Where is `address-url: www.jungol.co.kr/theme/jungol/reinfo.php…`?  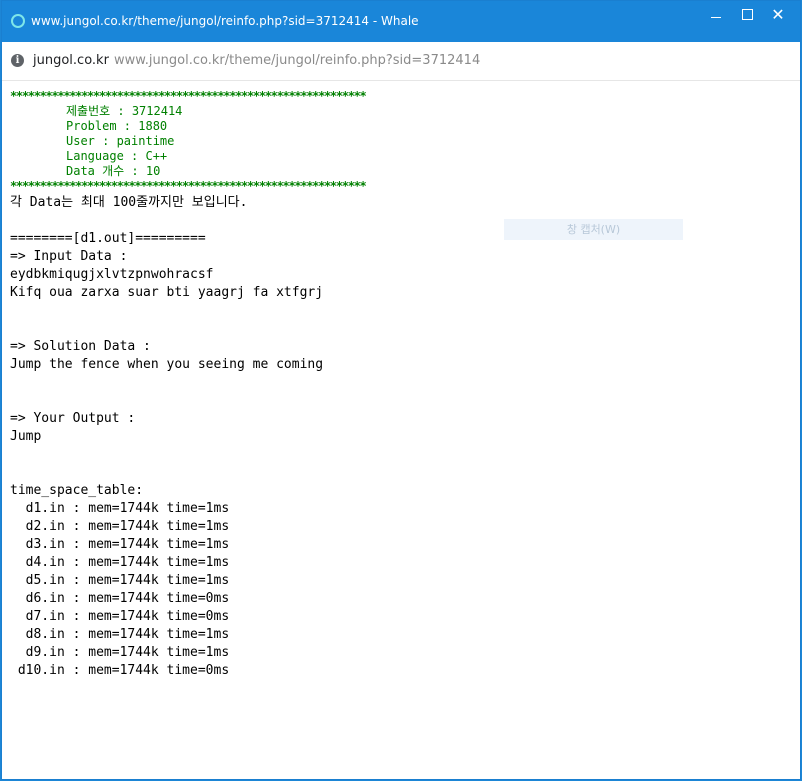 address-url: www.jungol.co.kr/theme/jungol/reinfo.php… is located at coordinates (297, 60).